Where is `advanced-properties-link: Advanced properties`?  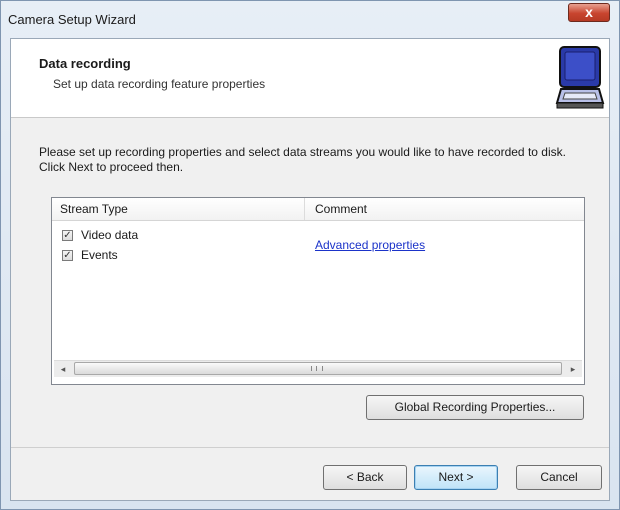 advanced-properties-link: Advanced properties is located at coordinates (370, 245).